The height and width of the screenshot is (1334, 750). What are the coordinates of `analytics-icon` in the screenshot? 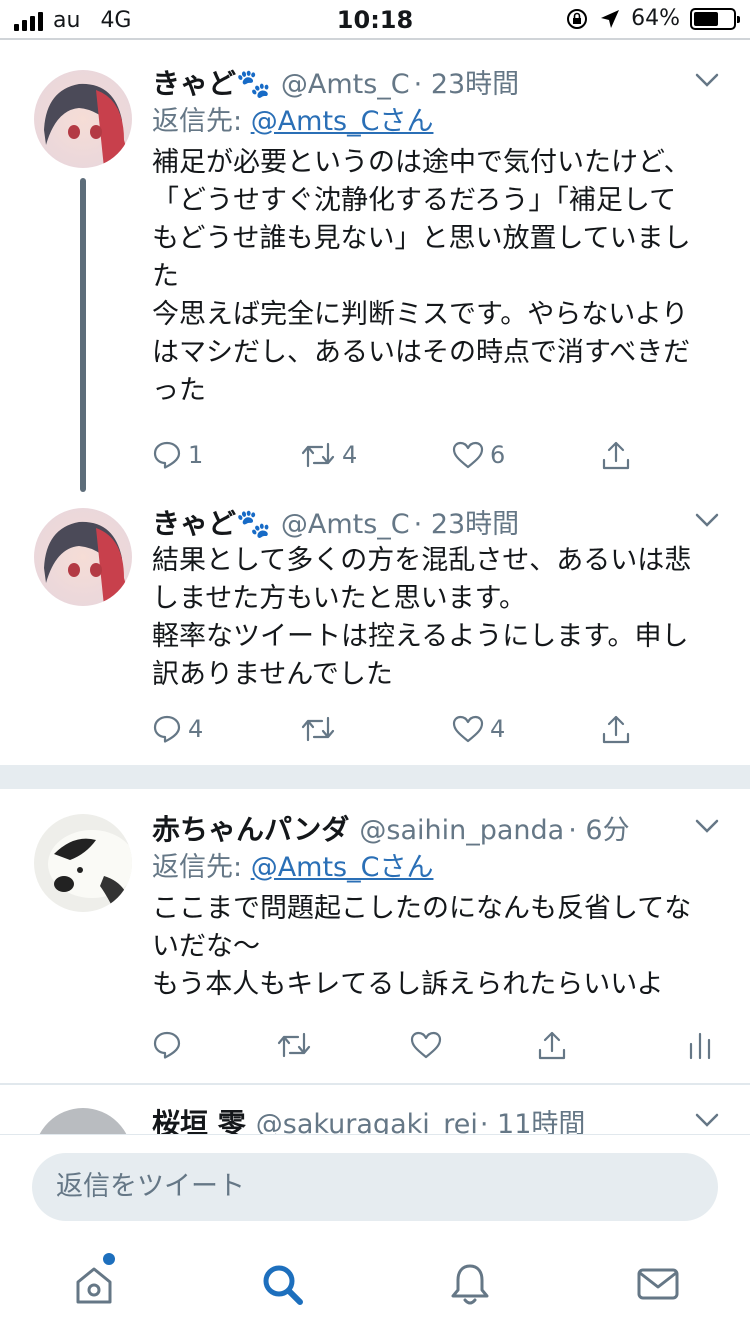 It's located at (700, 1046).